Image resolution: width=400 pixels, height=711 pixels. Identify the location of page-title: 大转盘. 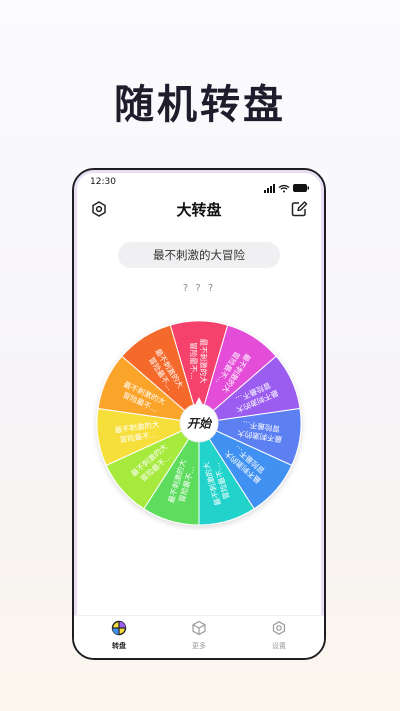
(199, 210).